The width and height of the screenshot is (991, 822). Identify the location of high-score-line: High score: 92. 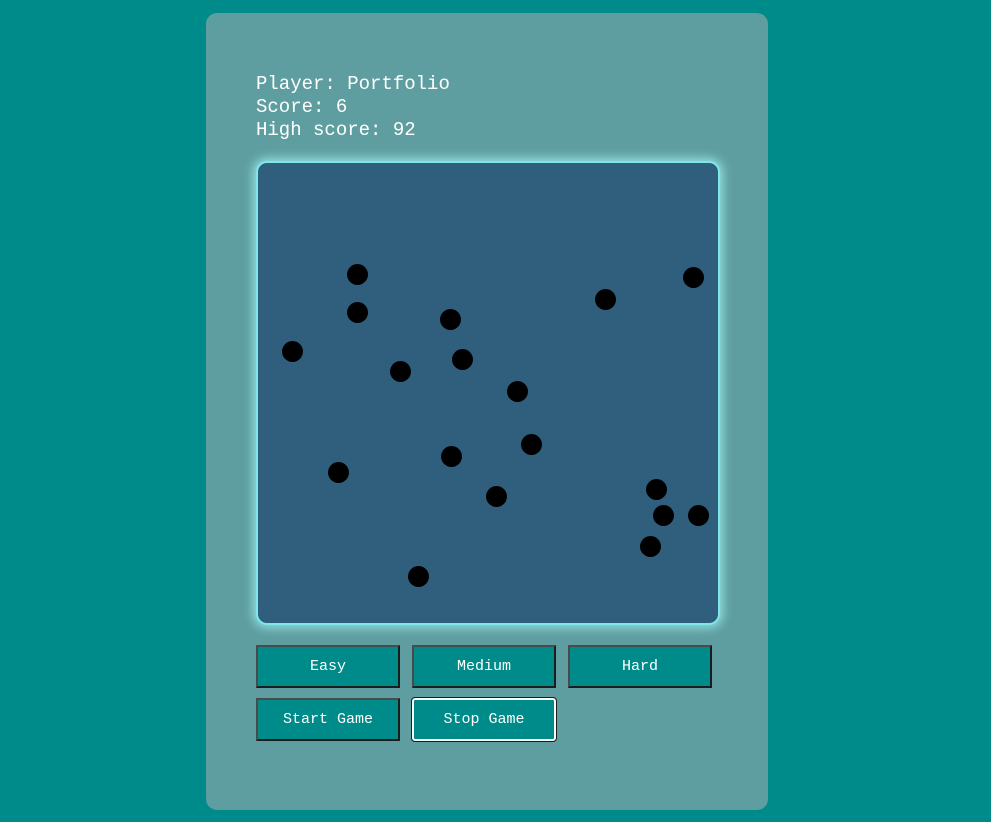
(353, 130).